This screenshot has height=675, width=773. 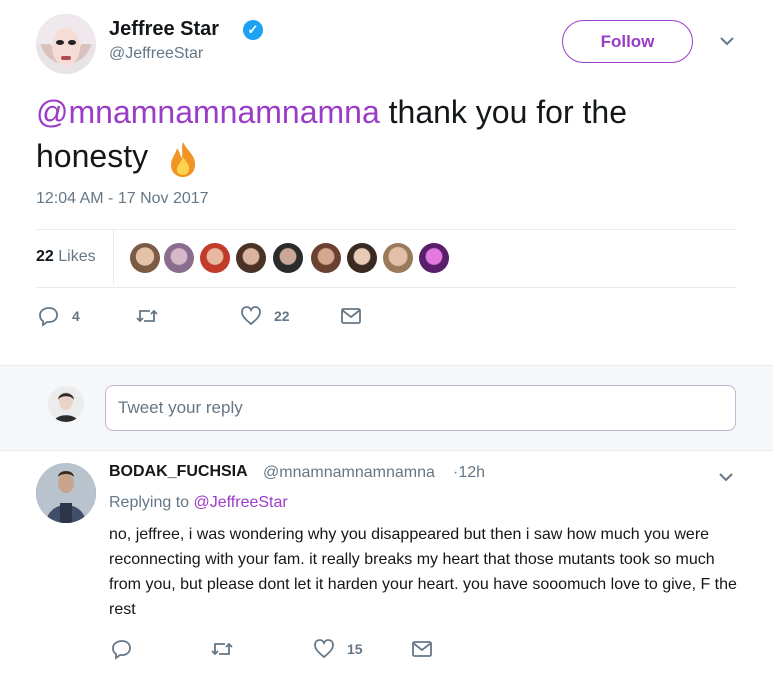 What do you see at coordinates (66, 44) in the screenshot?
I see `author-avatar` at bounding box center [66, 44].